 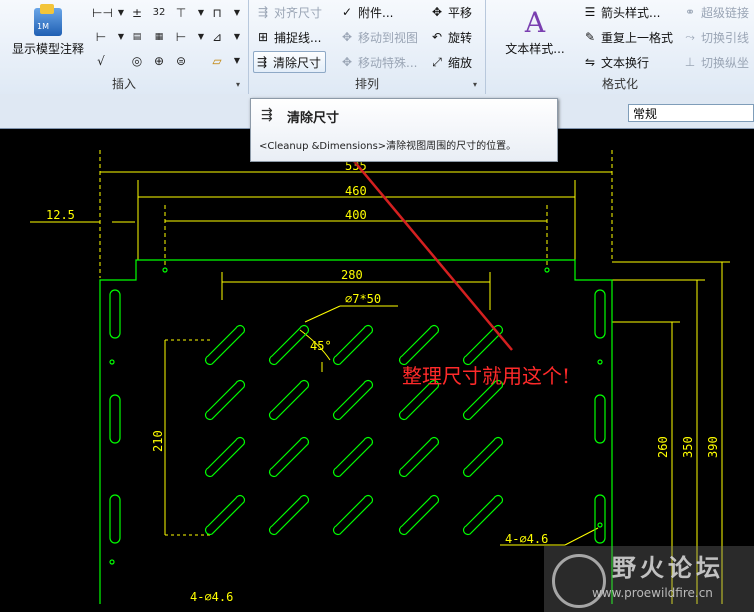 I want to click on dim-350: 350, so click(x=688, y=447).